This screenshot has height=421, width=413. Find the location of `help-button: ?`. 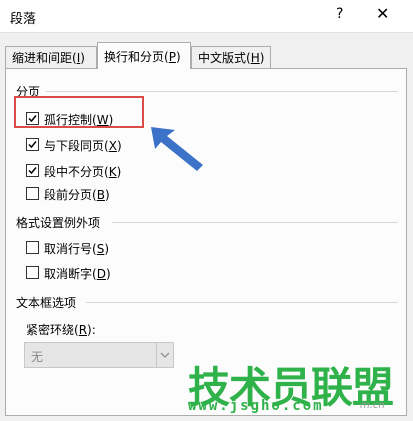

help-button: ? is located at coordinates (339, 14).